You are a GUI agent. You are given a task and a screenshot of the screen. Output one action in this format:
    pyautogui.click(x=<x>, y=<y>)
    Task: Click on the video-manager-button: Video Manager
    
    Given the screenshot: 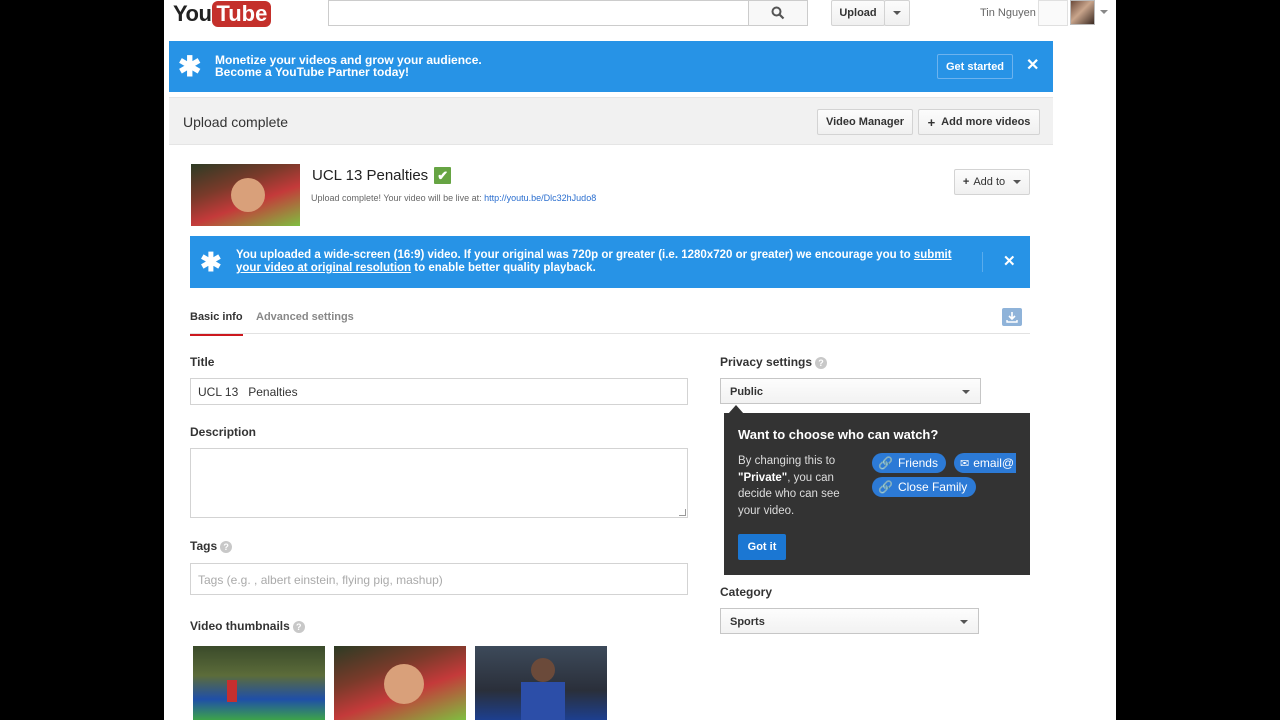 What is the action you would take?
    pyautogui.click(x=865, y=122)
    